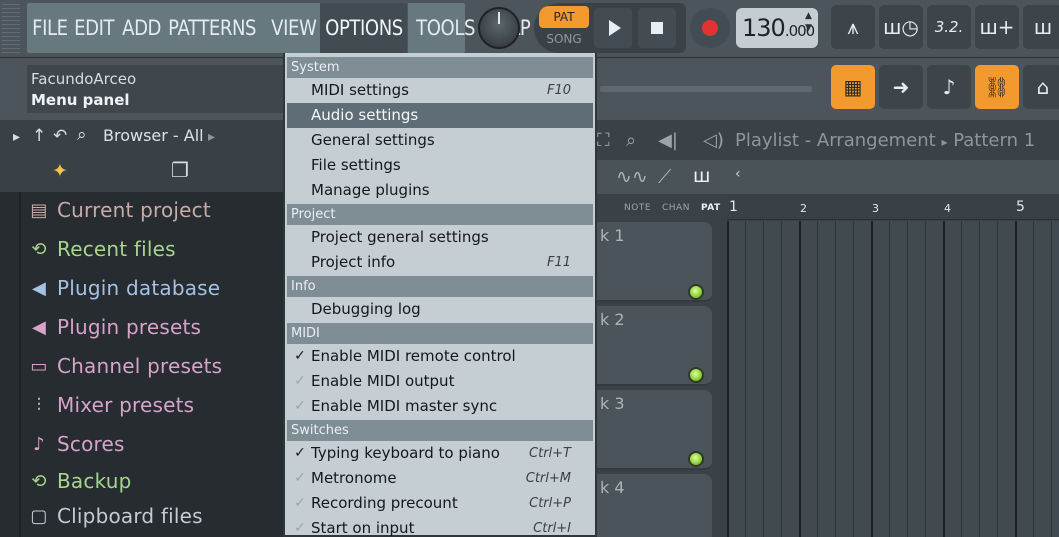 Image resolution: width=1059 pixels, height=537 pixels. What do you see at coordinates (356, 165) in the screenshot?
I see `menu-item-label: File settings` at bounding box center [356, 165].